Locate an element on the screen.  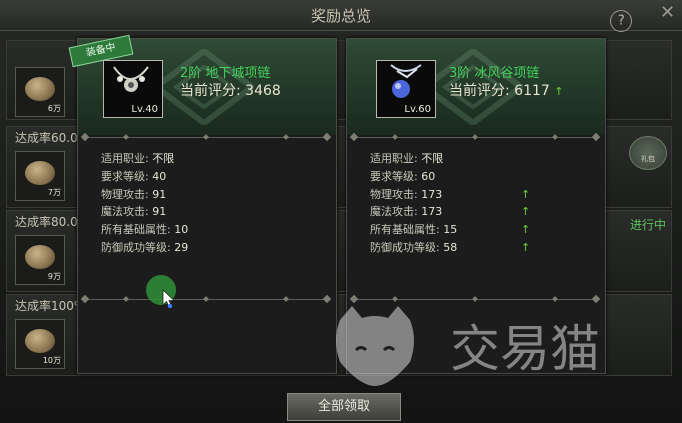
item-name: 3阶 冰风谷项链 is located at coordinates (494, 73).